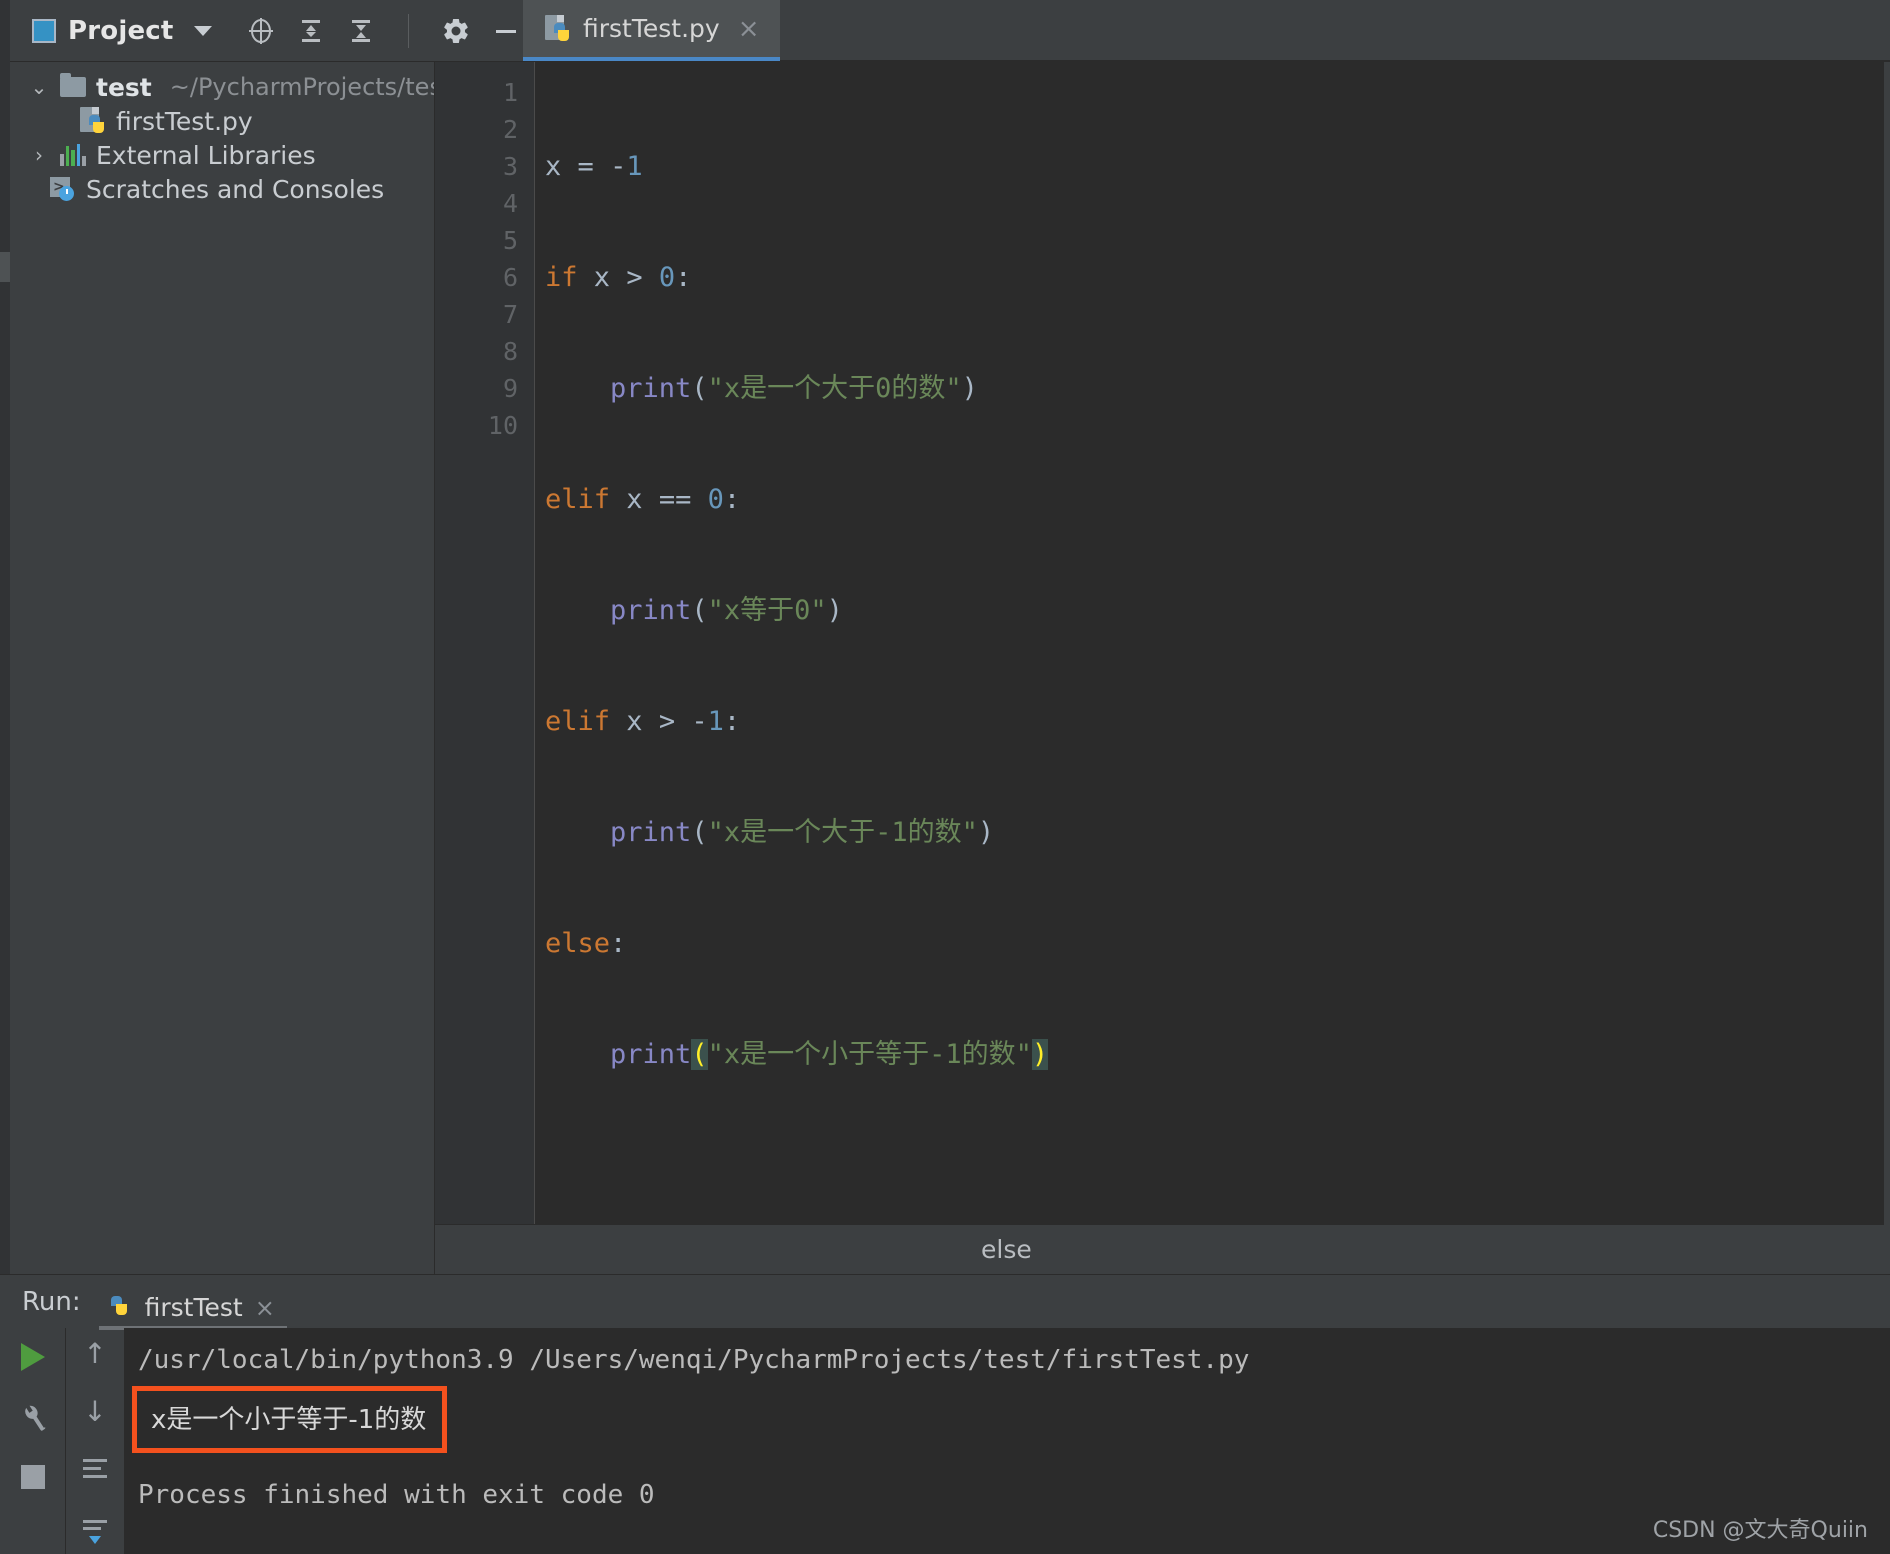 This screenshot has height=1554, width=1890. I want to click on line-number: 10, so click(502, 425).